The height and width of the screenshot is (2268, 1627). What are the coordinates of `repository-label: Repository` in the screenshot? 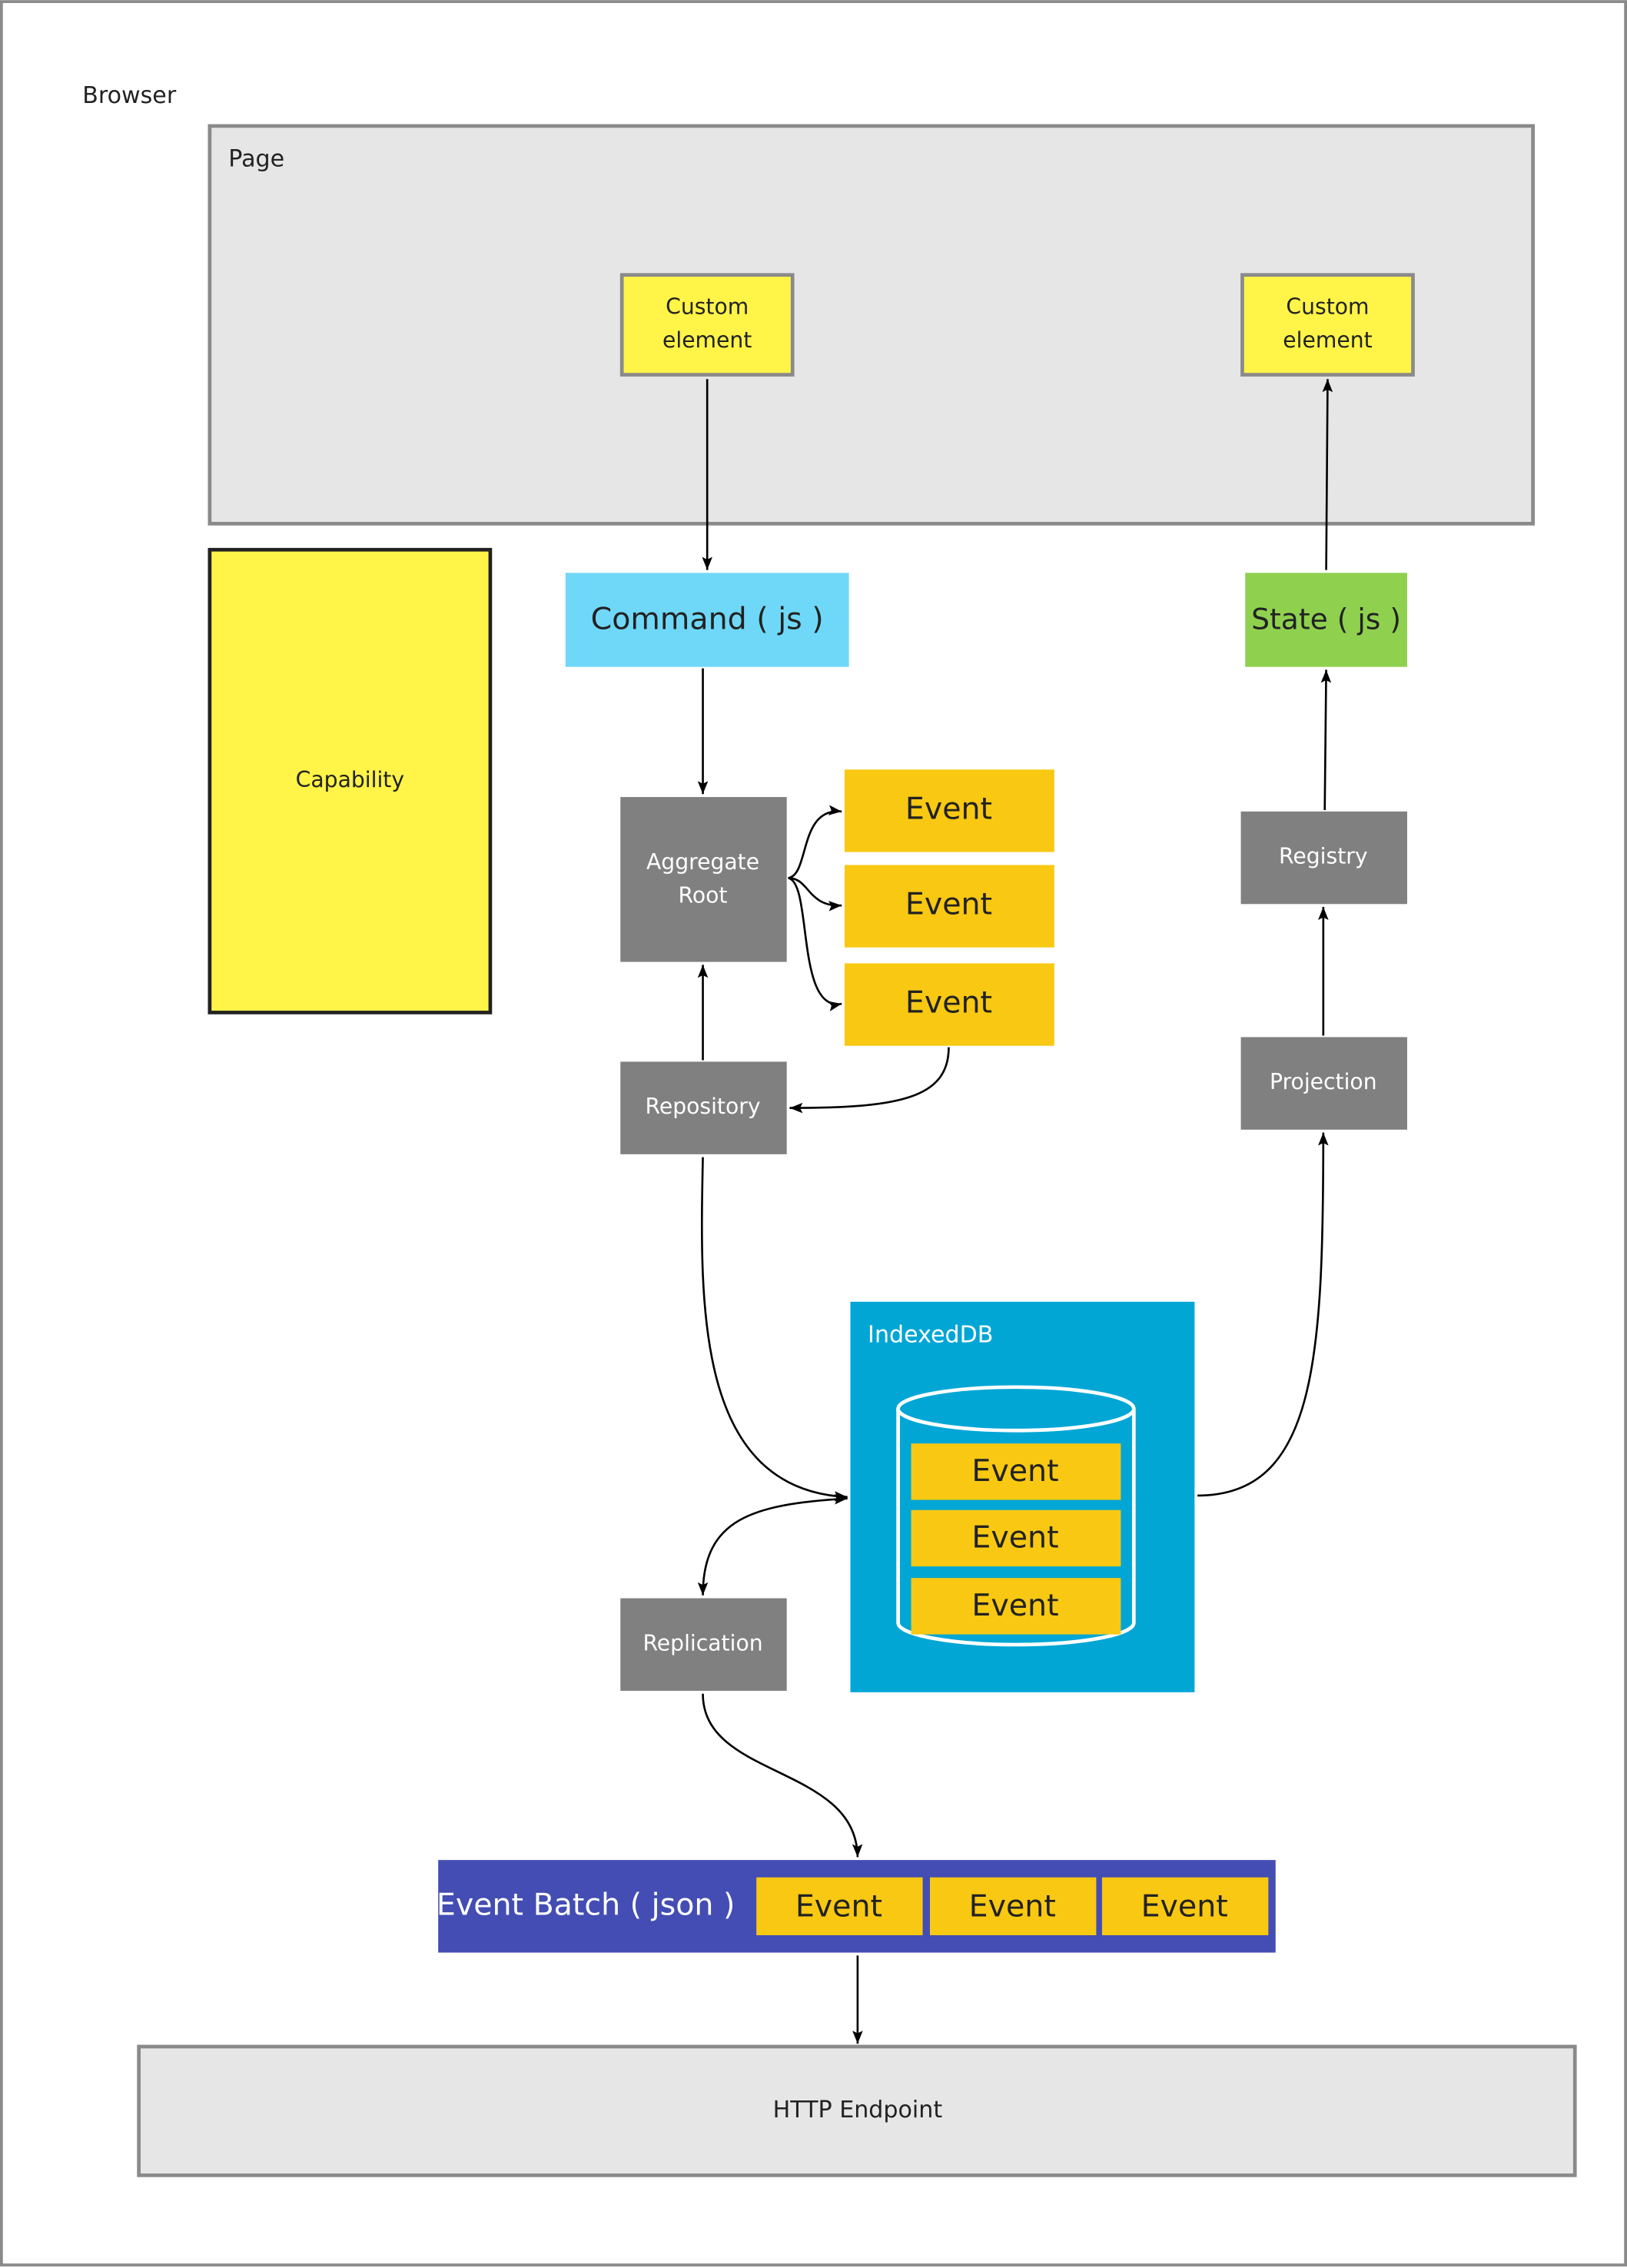 It's located at (703, 1106).